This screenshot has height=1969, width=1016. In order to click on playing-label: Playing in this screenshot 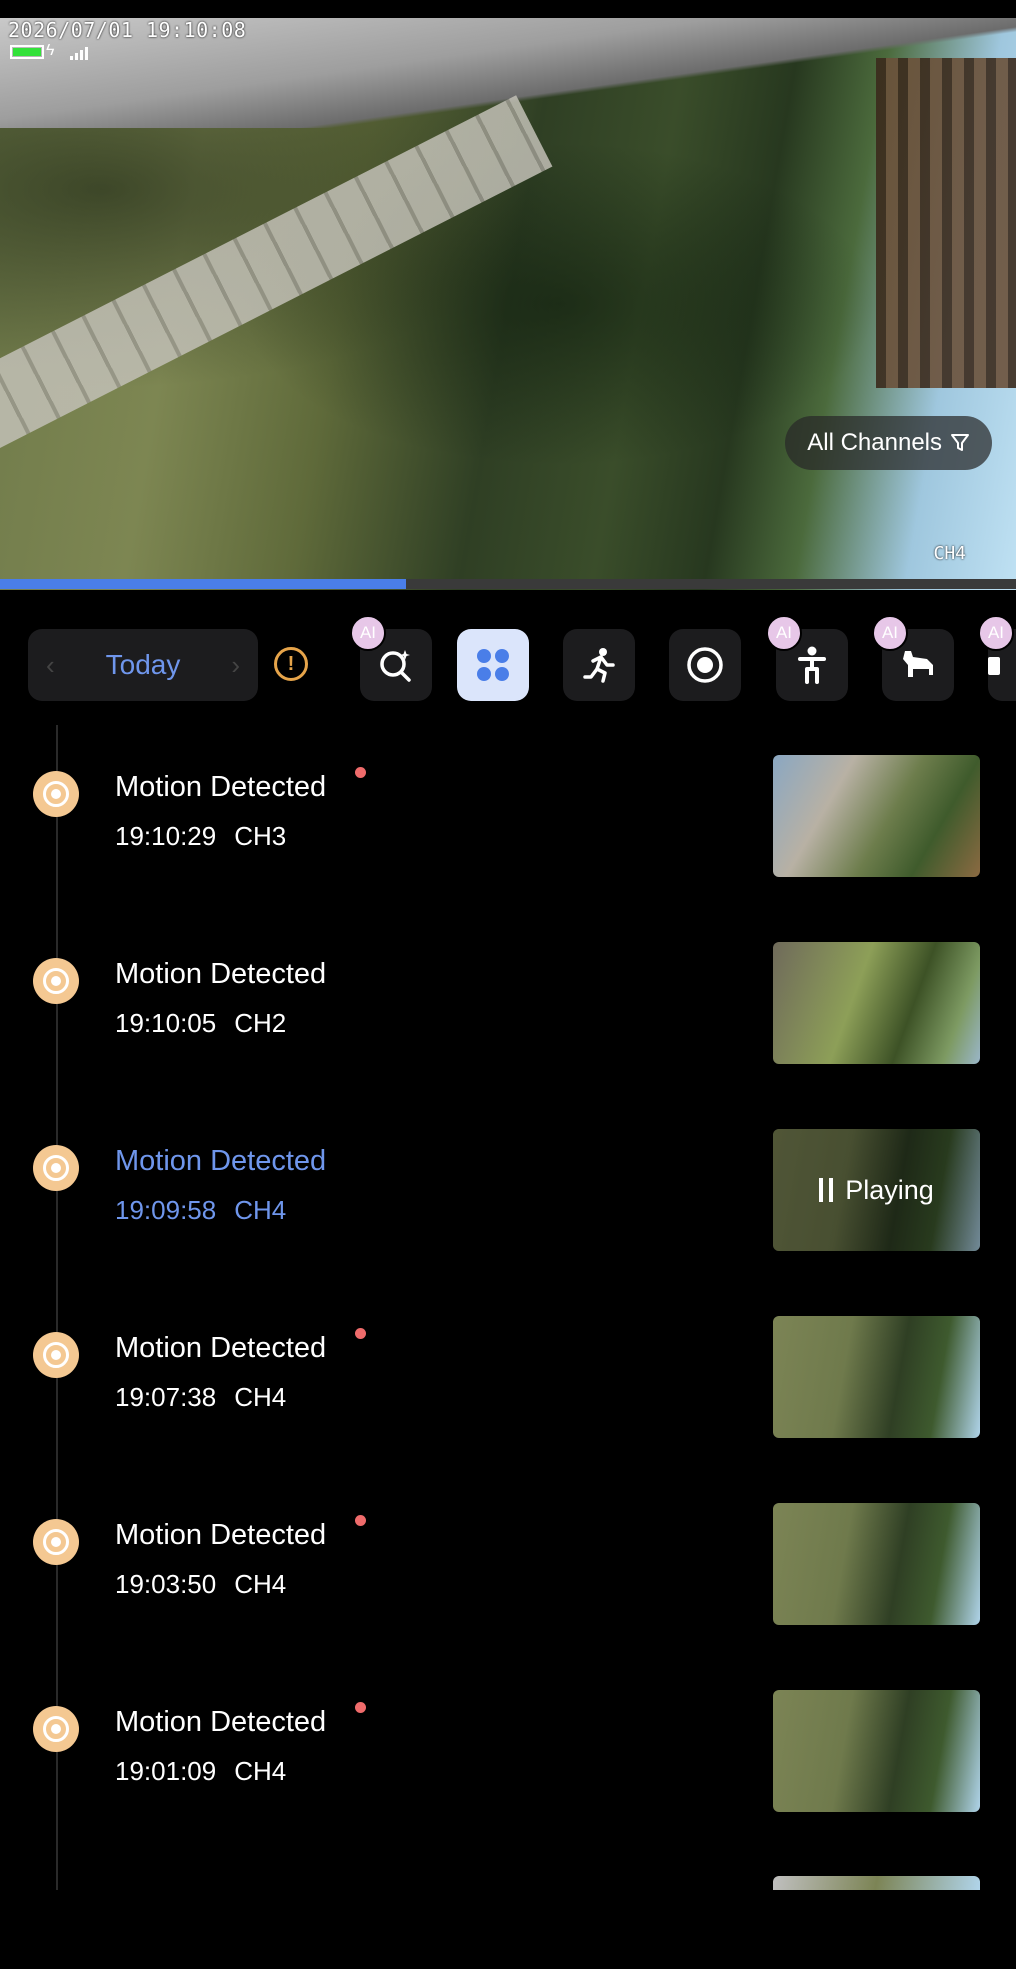, I will do `click(889, 1189)`.